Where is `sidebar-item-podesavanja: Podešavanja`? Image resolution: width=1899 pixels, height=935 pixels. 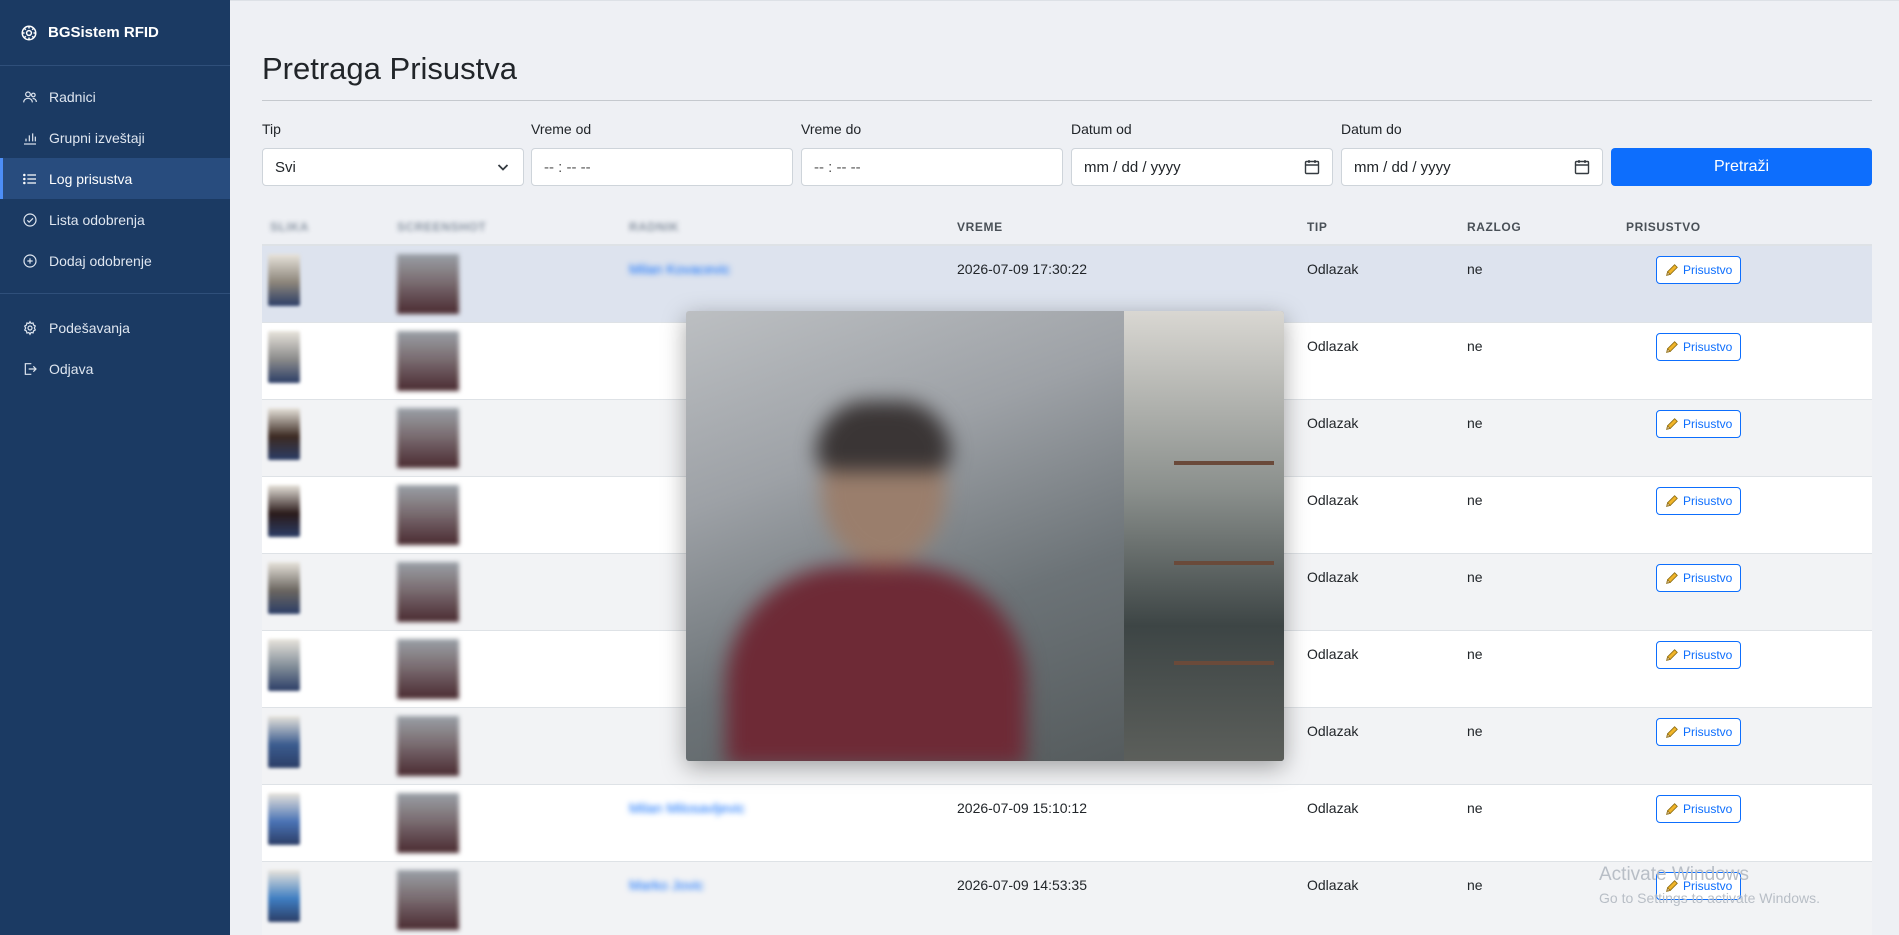 sidebar-item-podesavanja: Podešavanja is located at coordinates (115, 327).